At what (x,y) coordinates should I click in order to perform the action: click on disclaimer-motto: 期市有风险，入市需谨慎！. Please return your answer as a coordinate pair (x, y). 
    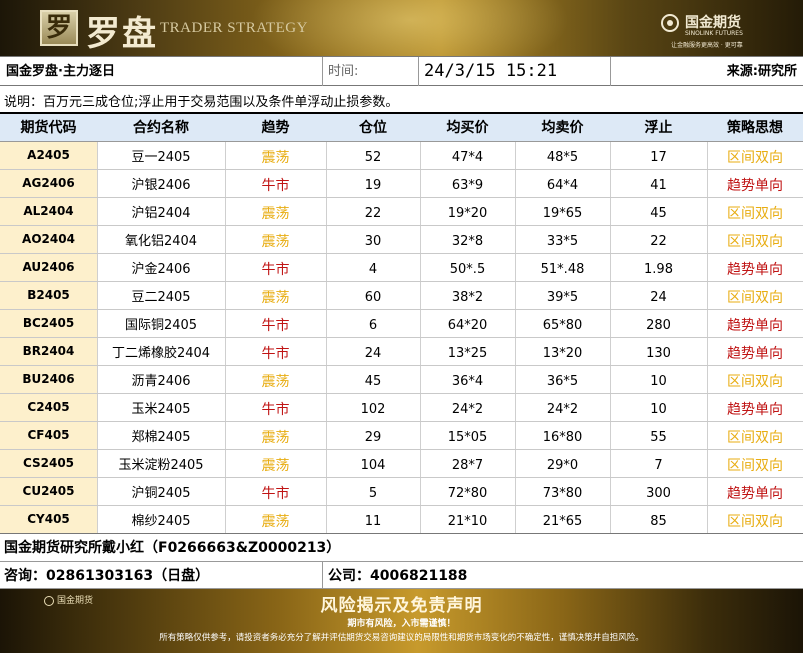
    Looking at the image, I should click on (401, 624).